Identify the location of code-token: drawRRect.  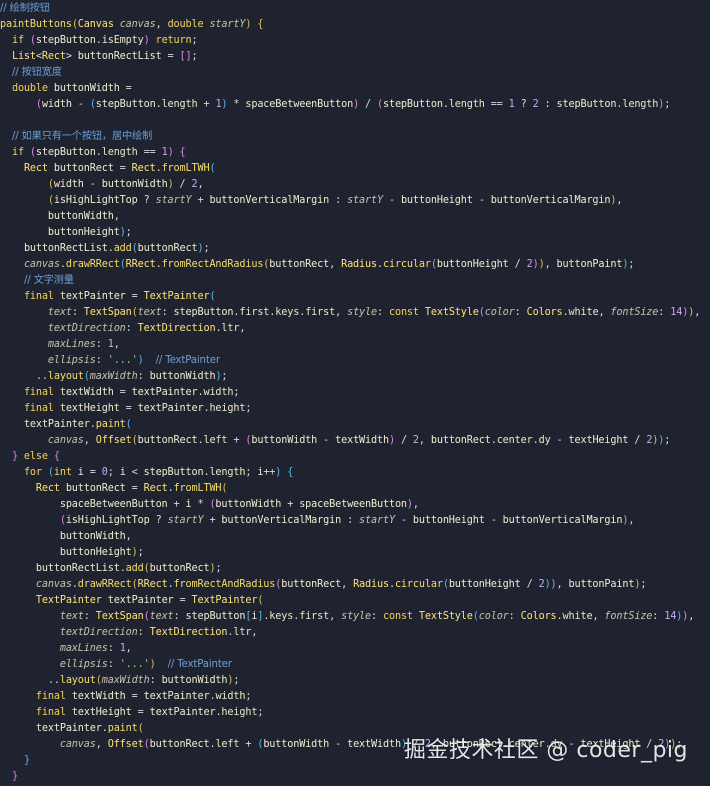
(104, 584).